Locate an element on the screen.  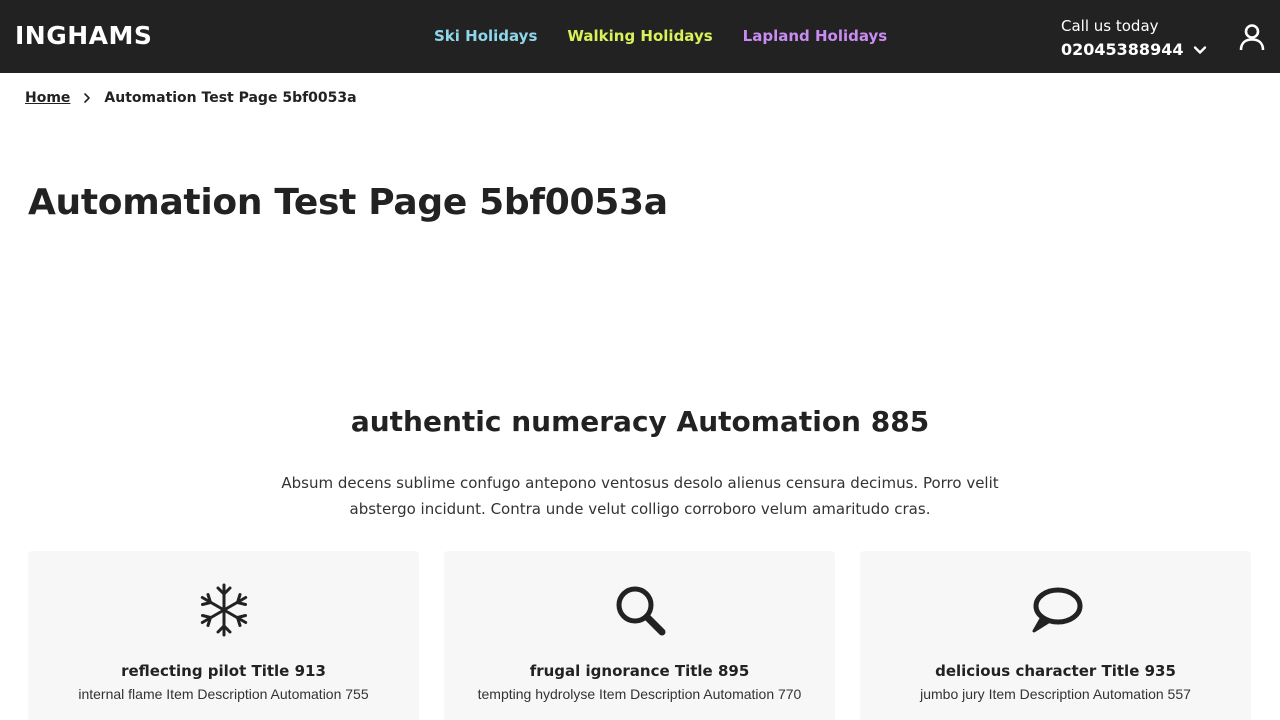
search-icon is located at coordinates (640, 611).